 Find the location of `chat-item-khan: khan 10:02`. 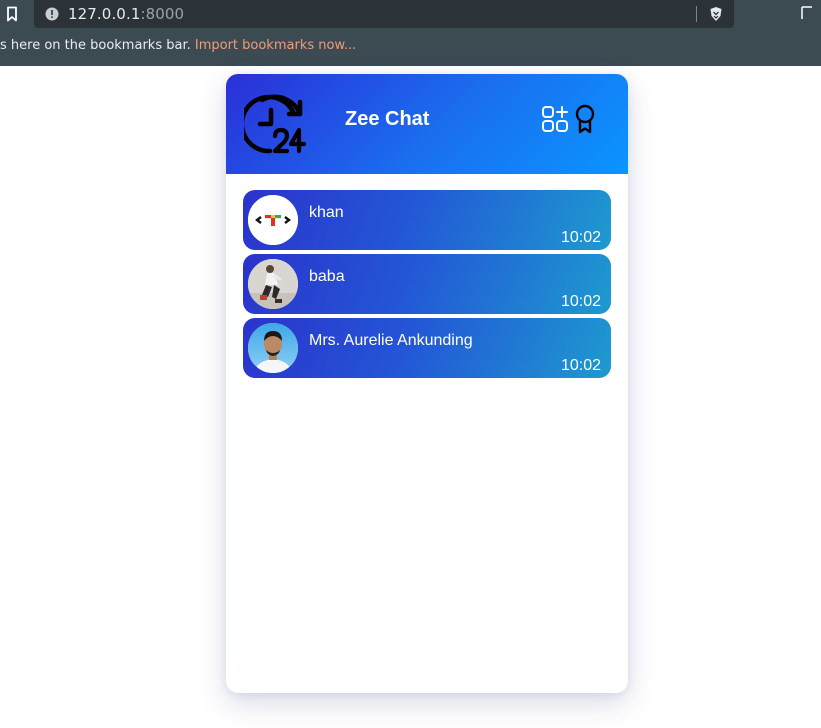

chat-item-khan: khan 10:02 is located at coordinates (427, 220).